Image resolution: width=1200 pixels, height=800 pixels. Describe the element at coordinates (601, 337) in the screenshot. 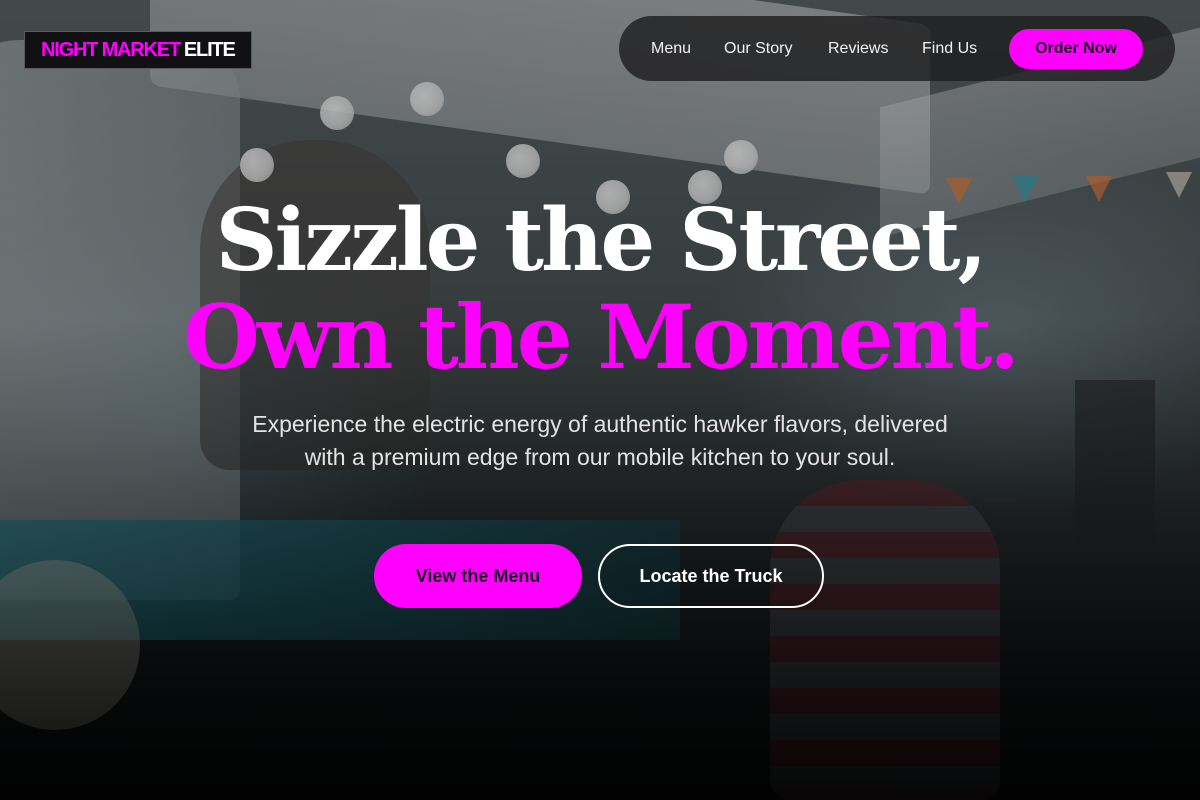

I see `hero-headline-line2: Own the Moment.` at that location.